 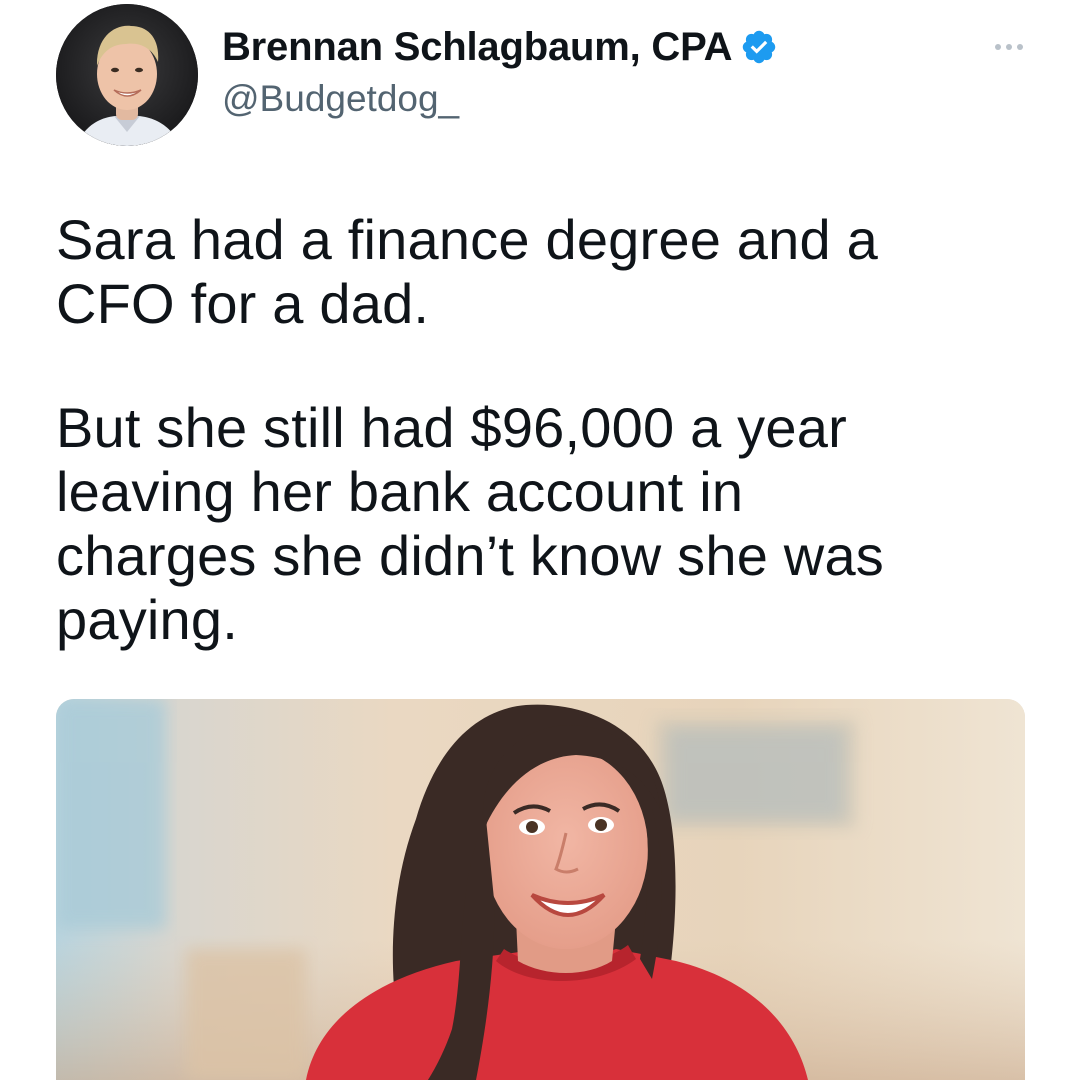 I want to click on more-options-button, so click(x=1009, y=47).